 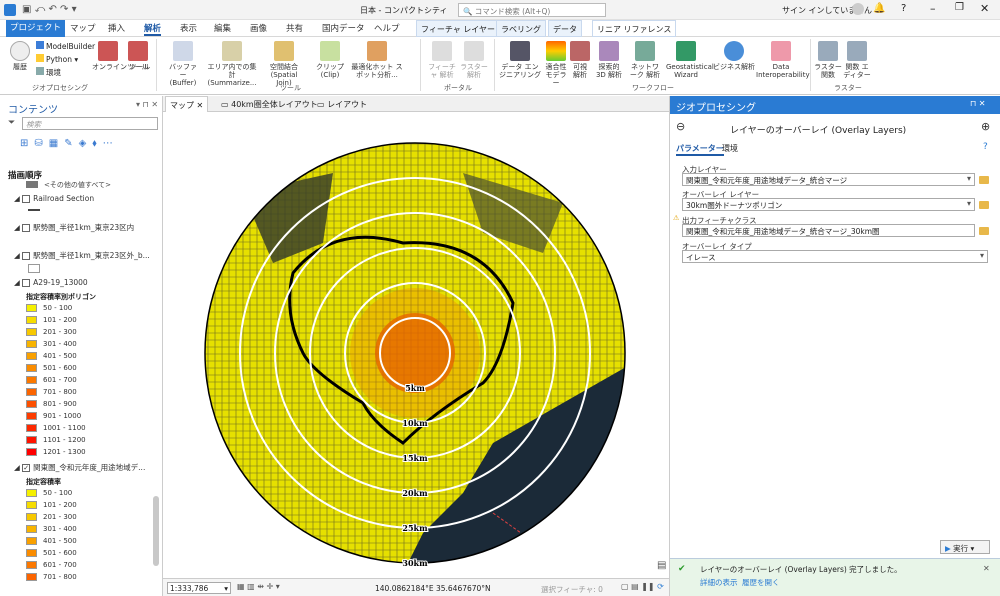 What do you see at coordinates (51, 282) in the screenshot?
I see `layer-a29: ◢ A29-19_13000` at bounding box center [51, 282].